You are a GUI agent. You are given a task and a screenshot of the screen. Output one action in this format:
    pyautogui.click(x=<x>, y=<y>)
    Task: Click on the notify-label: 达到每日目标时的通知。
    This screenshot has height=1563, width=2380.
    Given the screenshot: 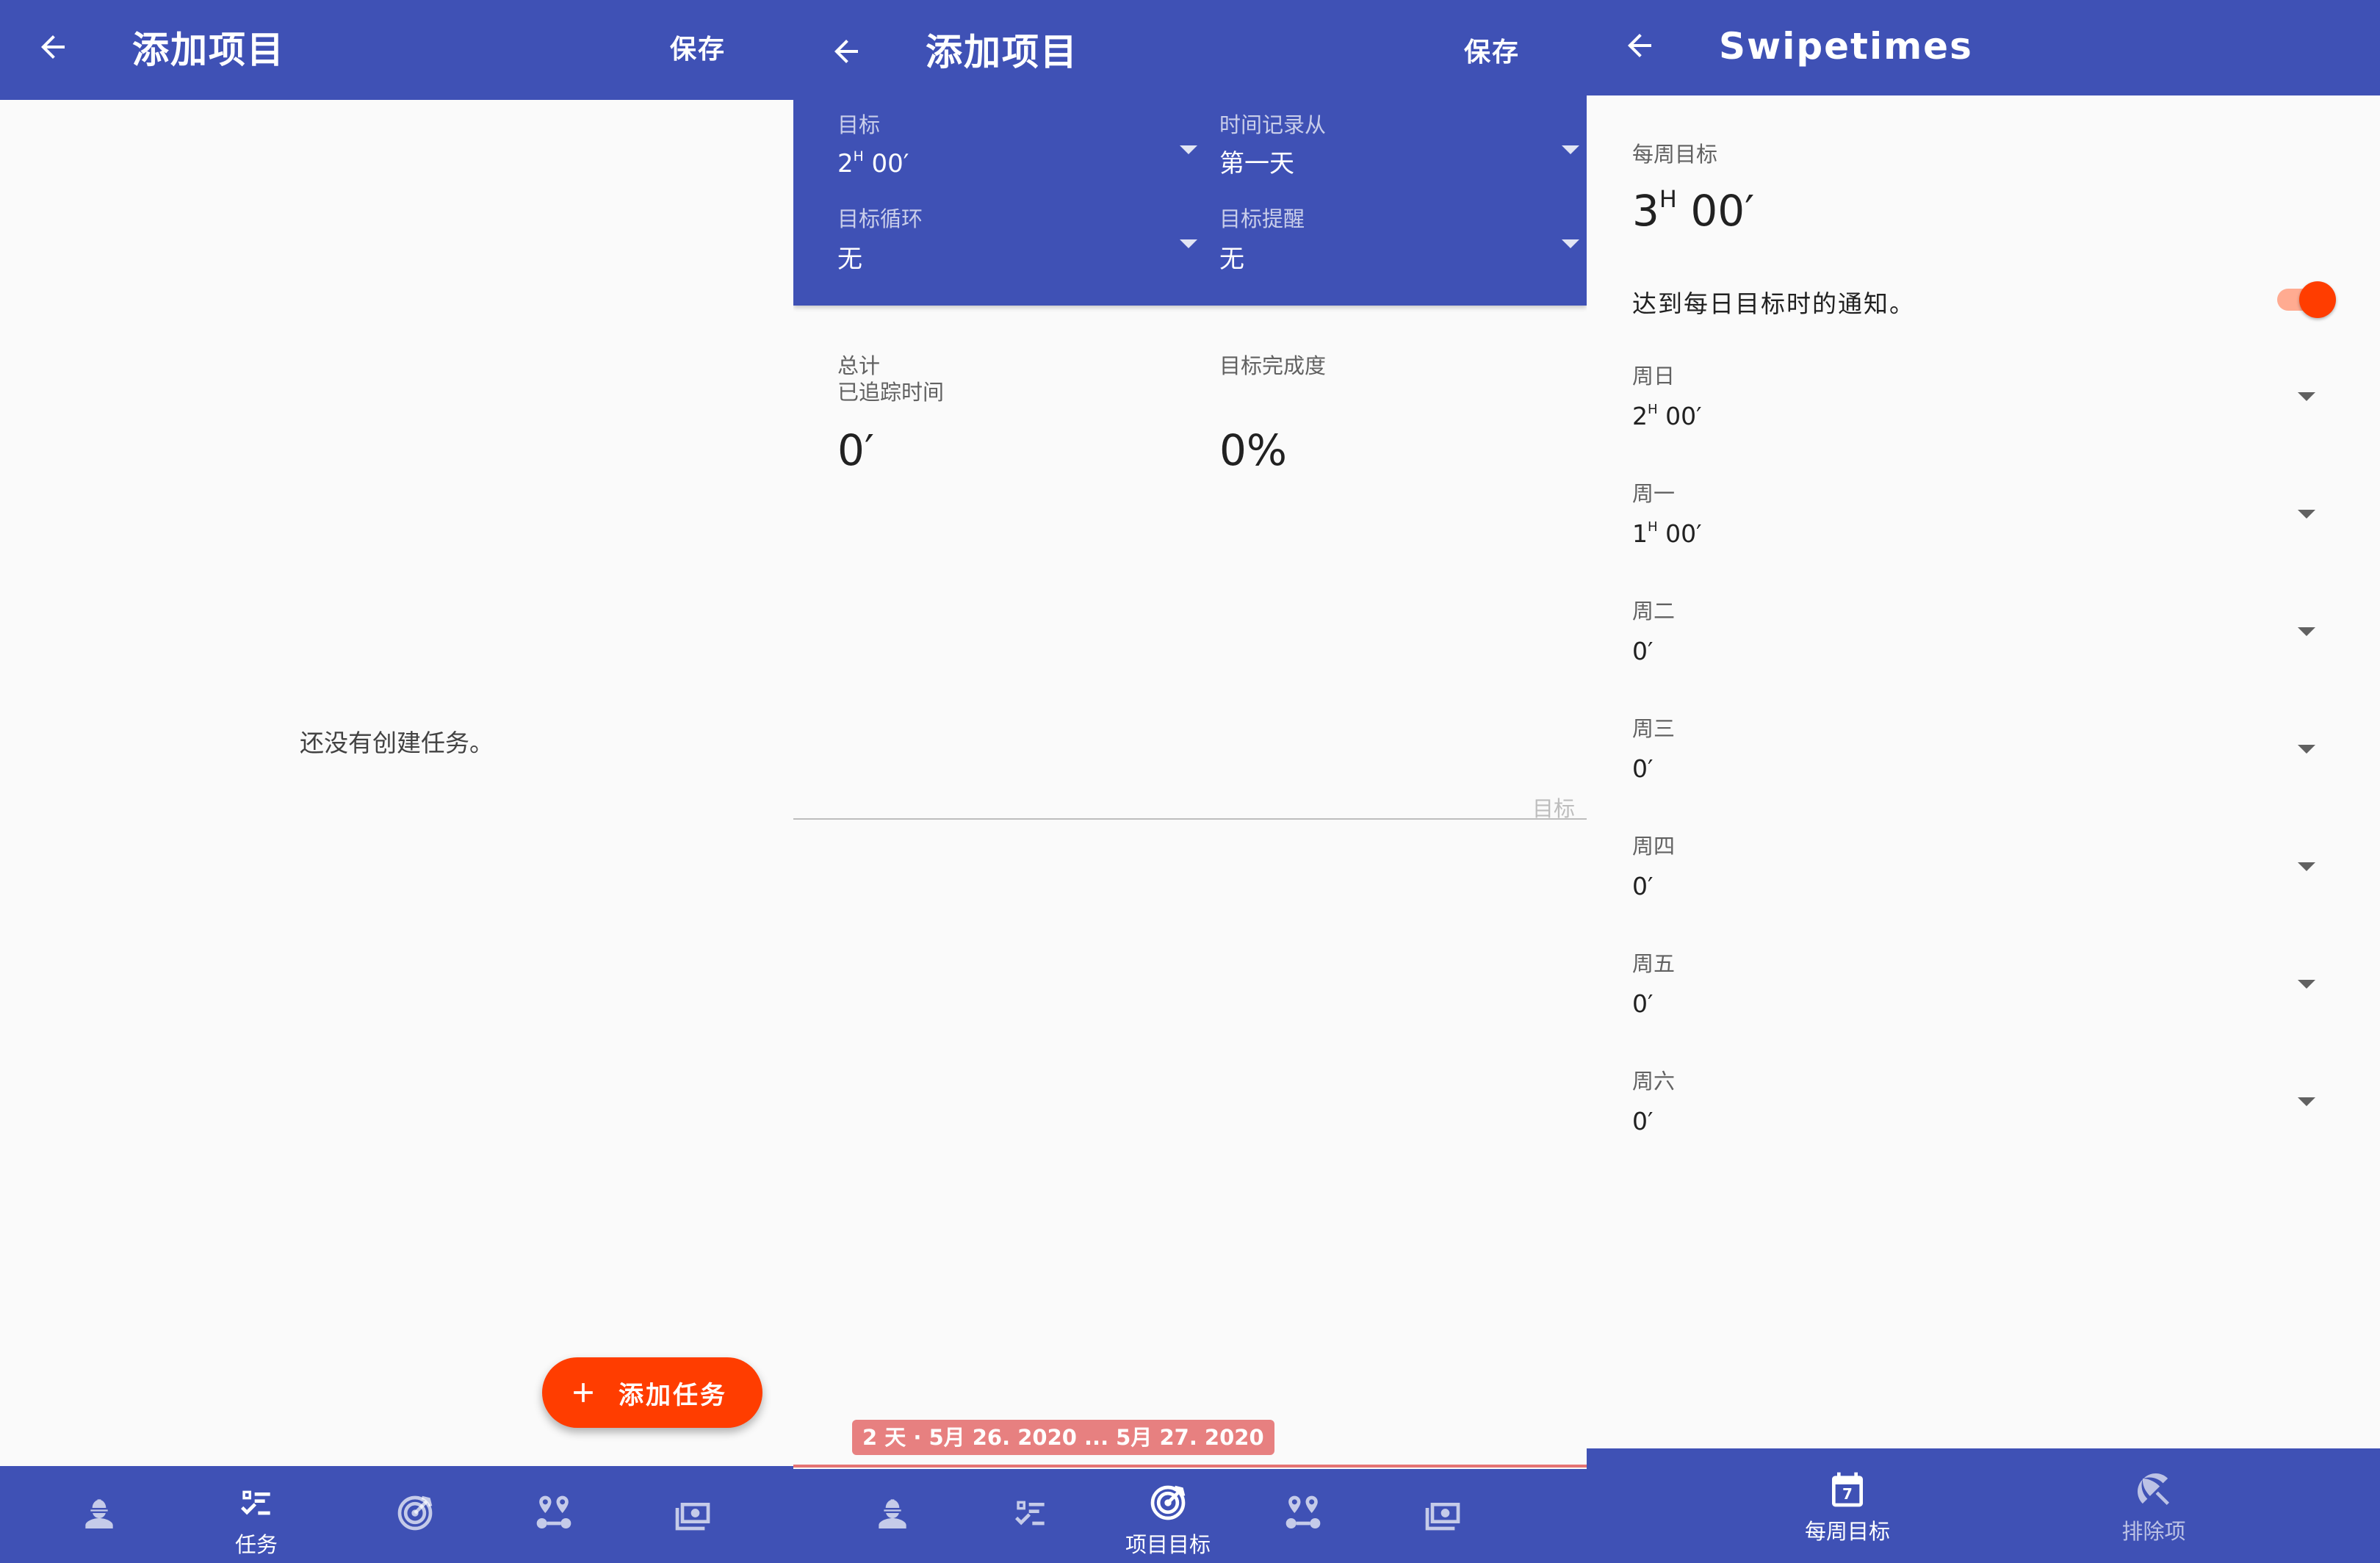 What is the action you would take?
    pyautogui.click(x=1773, y=303)
    